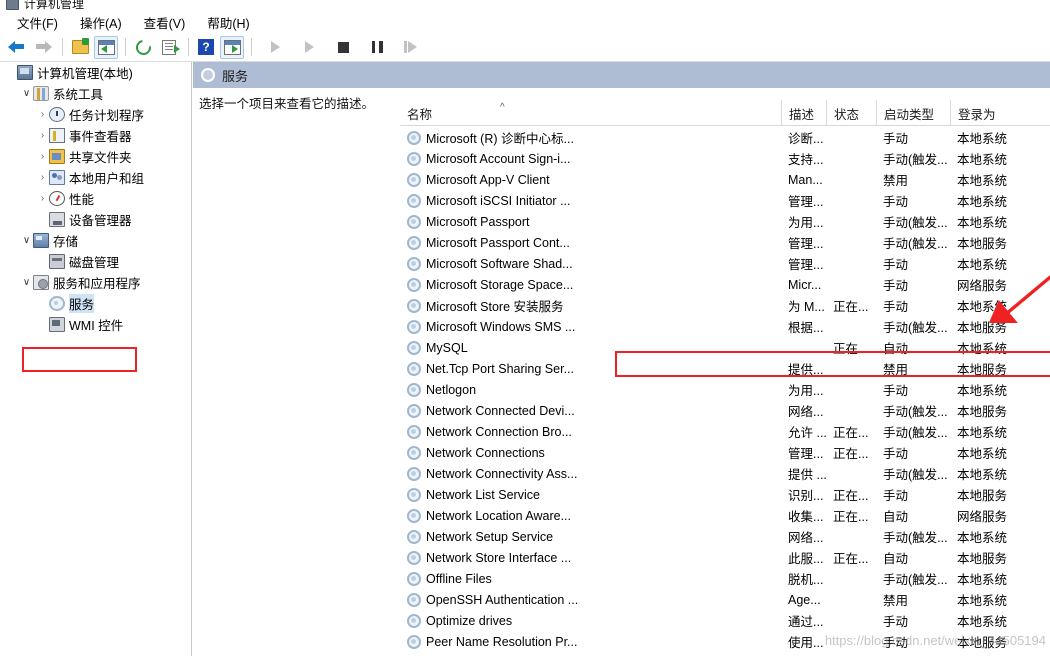  I want to click on tree-item-disk-management: 磁盘管理, so click(95, 261).